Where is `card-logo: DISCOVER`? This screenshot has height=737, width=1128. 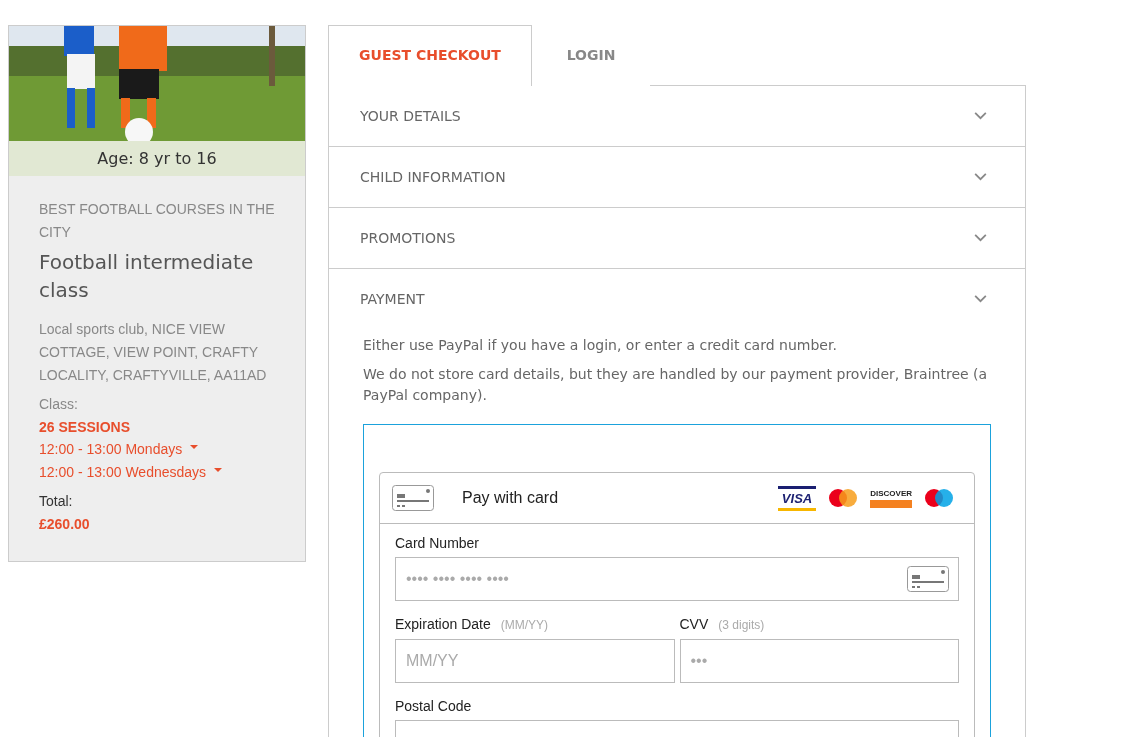 card-logo: DISCOVER is located at coordinates (891, 498).